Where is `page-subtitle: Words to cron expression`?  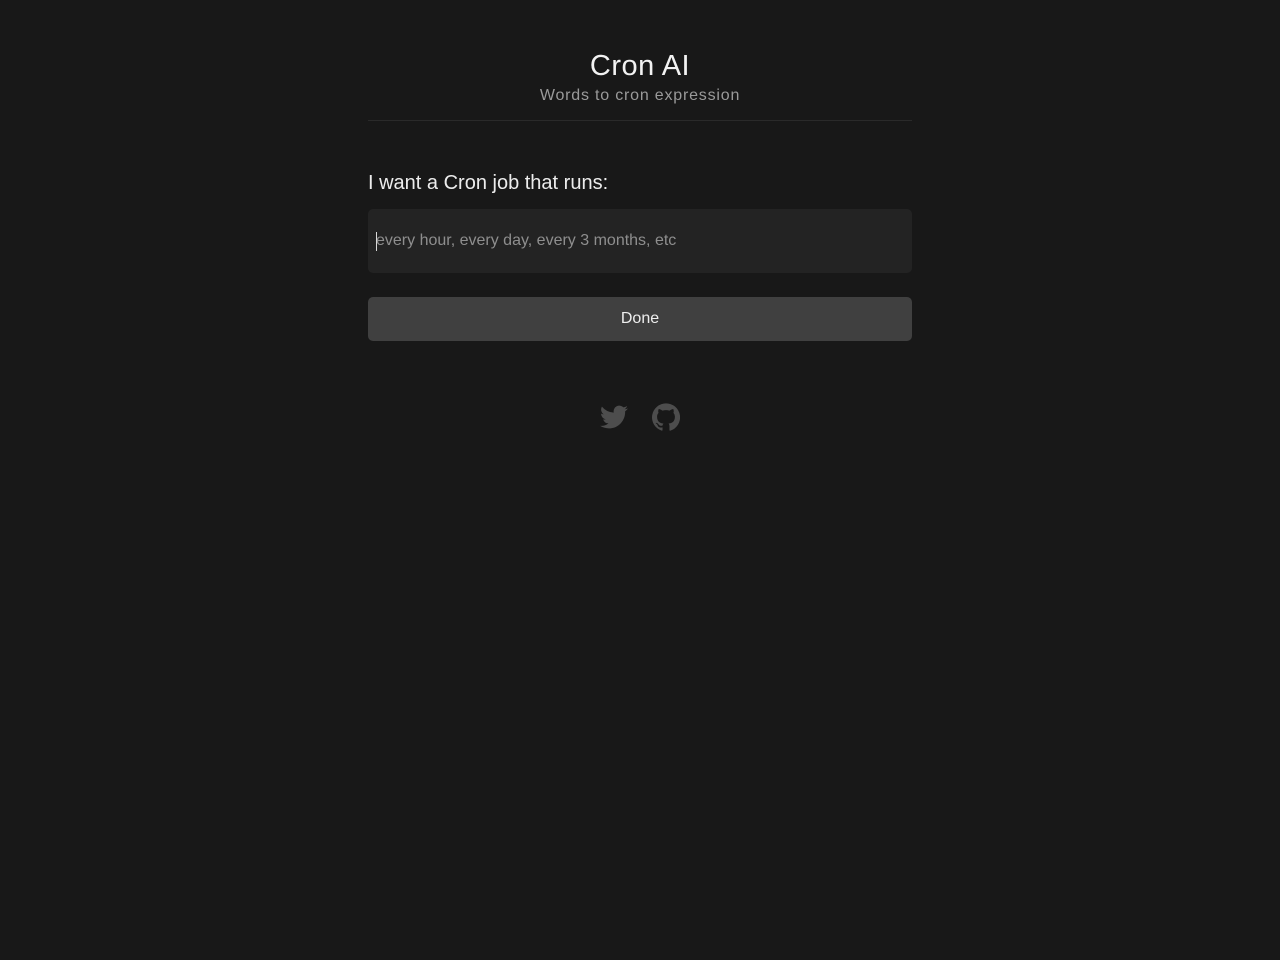 page-subtitle: Words to cron expression is located at coordinates (640, 95).